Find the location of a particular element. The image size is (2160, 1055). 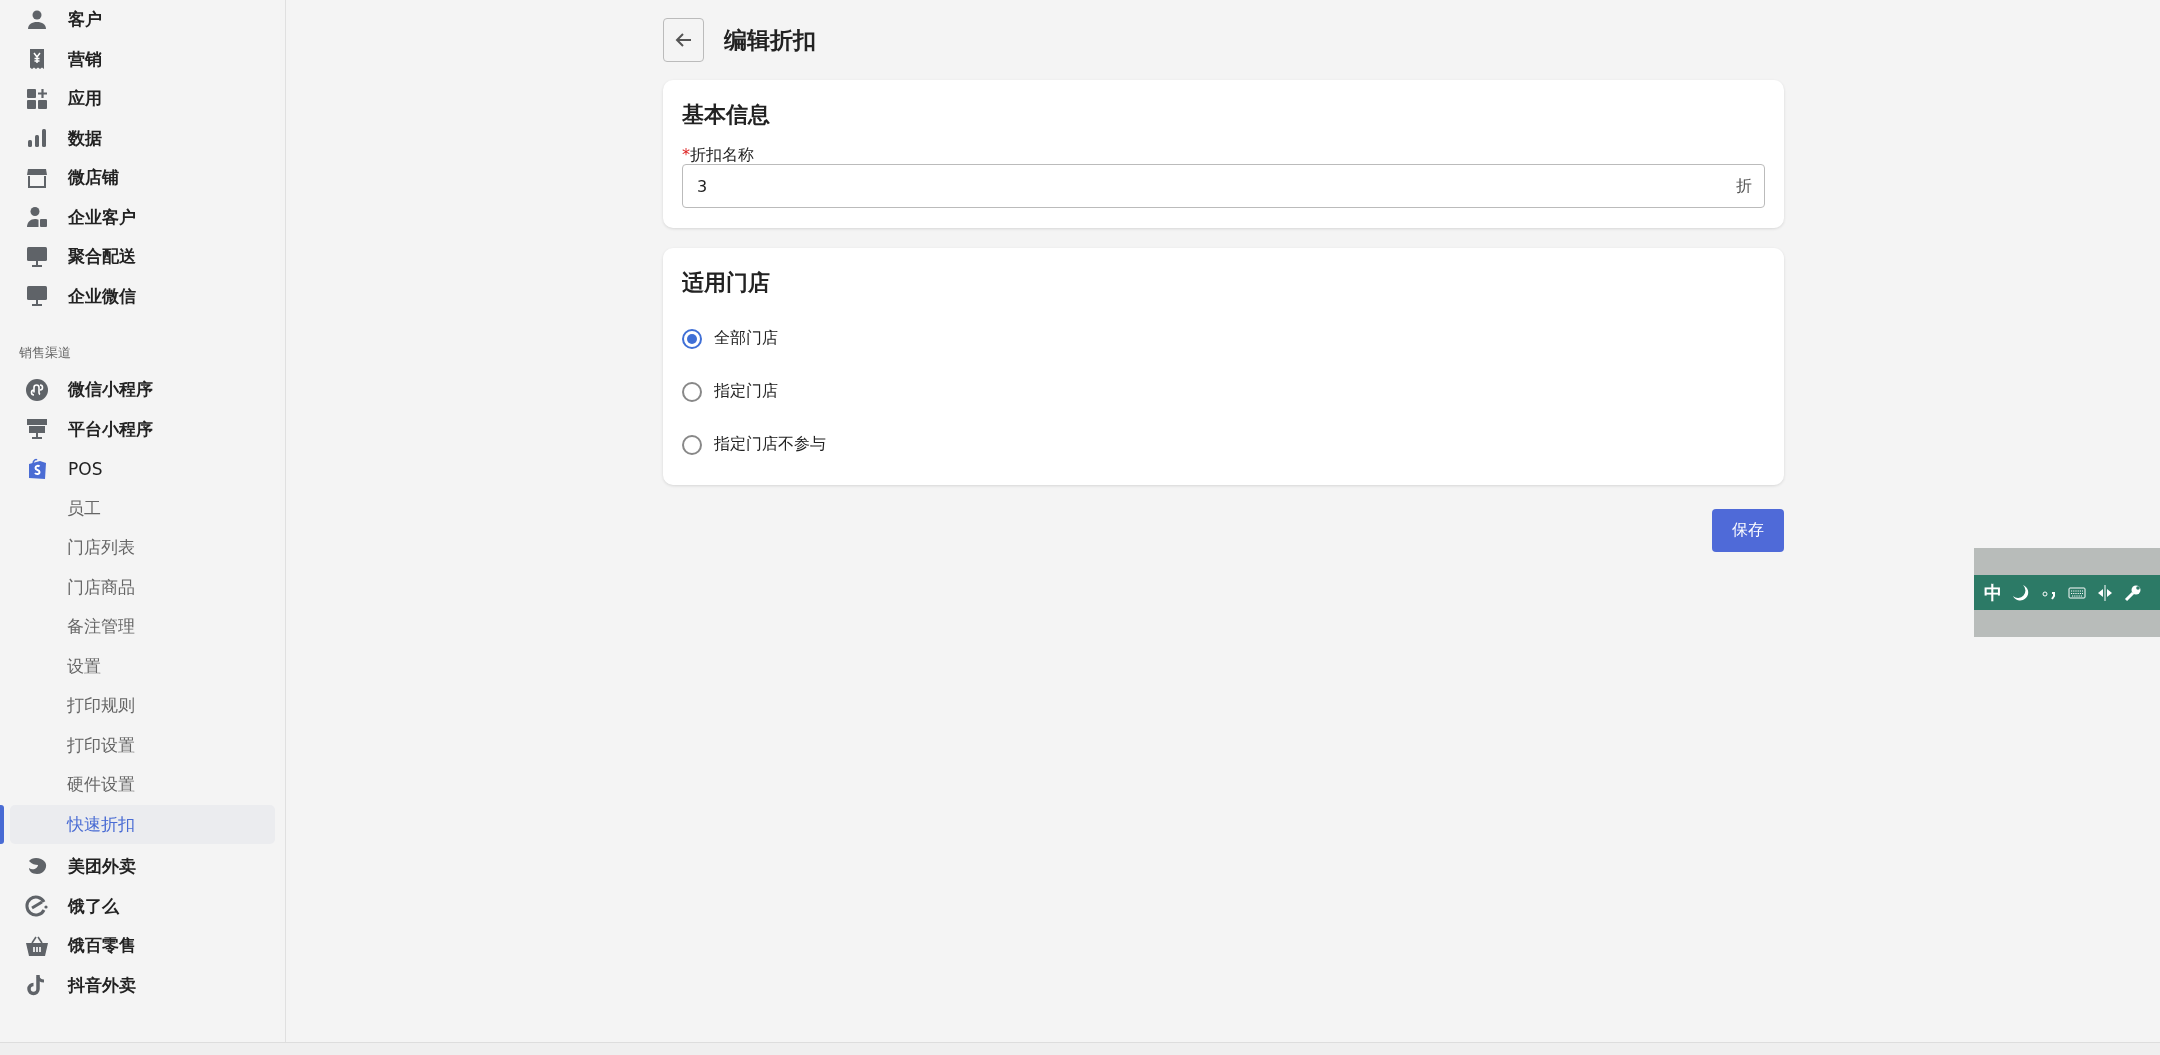

kiosk-icon is located at coordinates (37, 429).